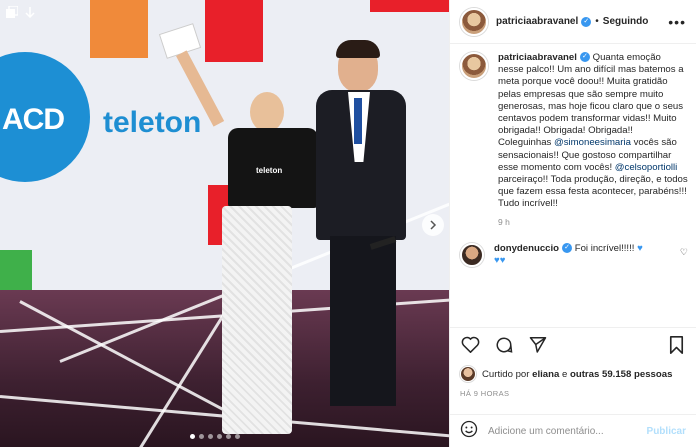 The image size is (696, 447). I want to click on suit-trousers, so click(363, 321).